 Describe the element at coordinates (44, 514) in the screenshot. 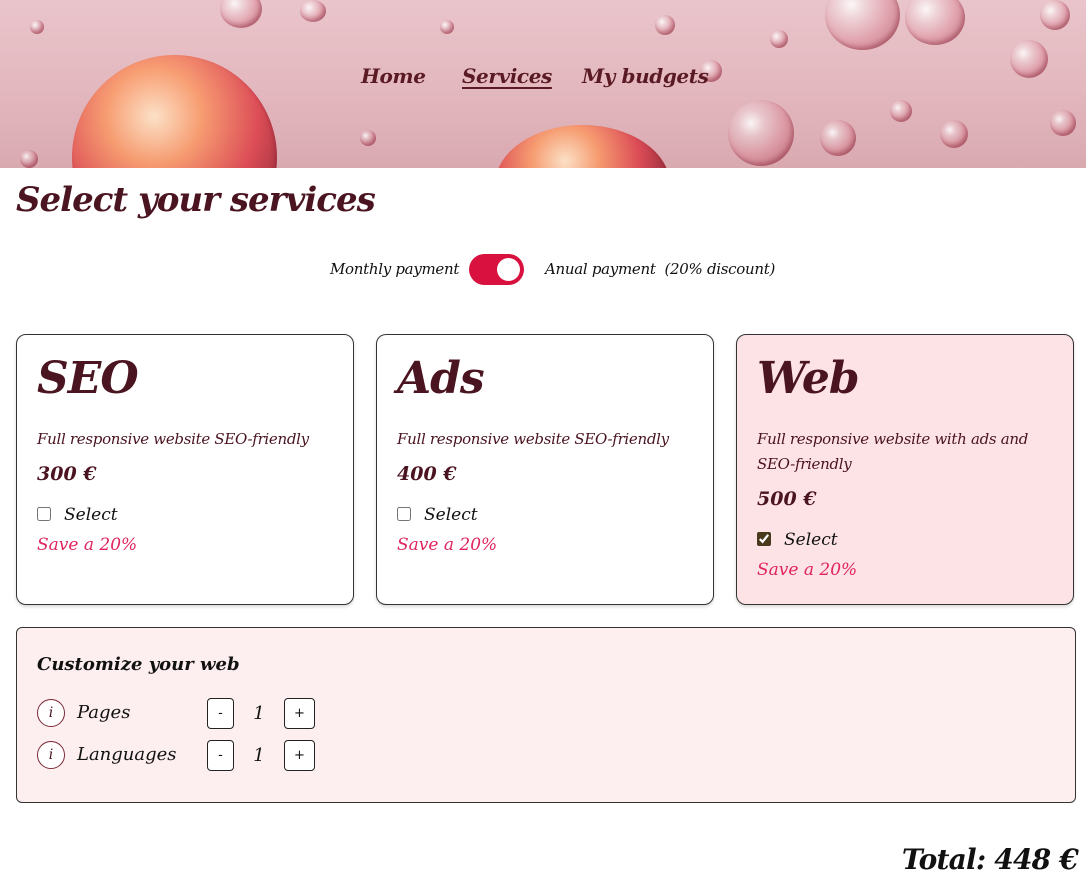

I see `select-seo-checkbox` at that location.